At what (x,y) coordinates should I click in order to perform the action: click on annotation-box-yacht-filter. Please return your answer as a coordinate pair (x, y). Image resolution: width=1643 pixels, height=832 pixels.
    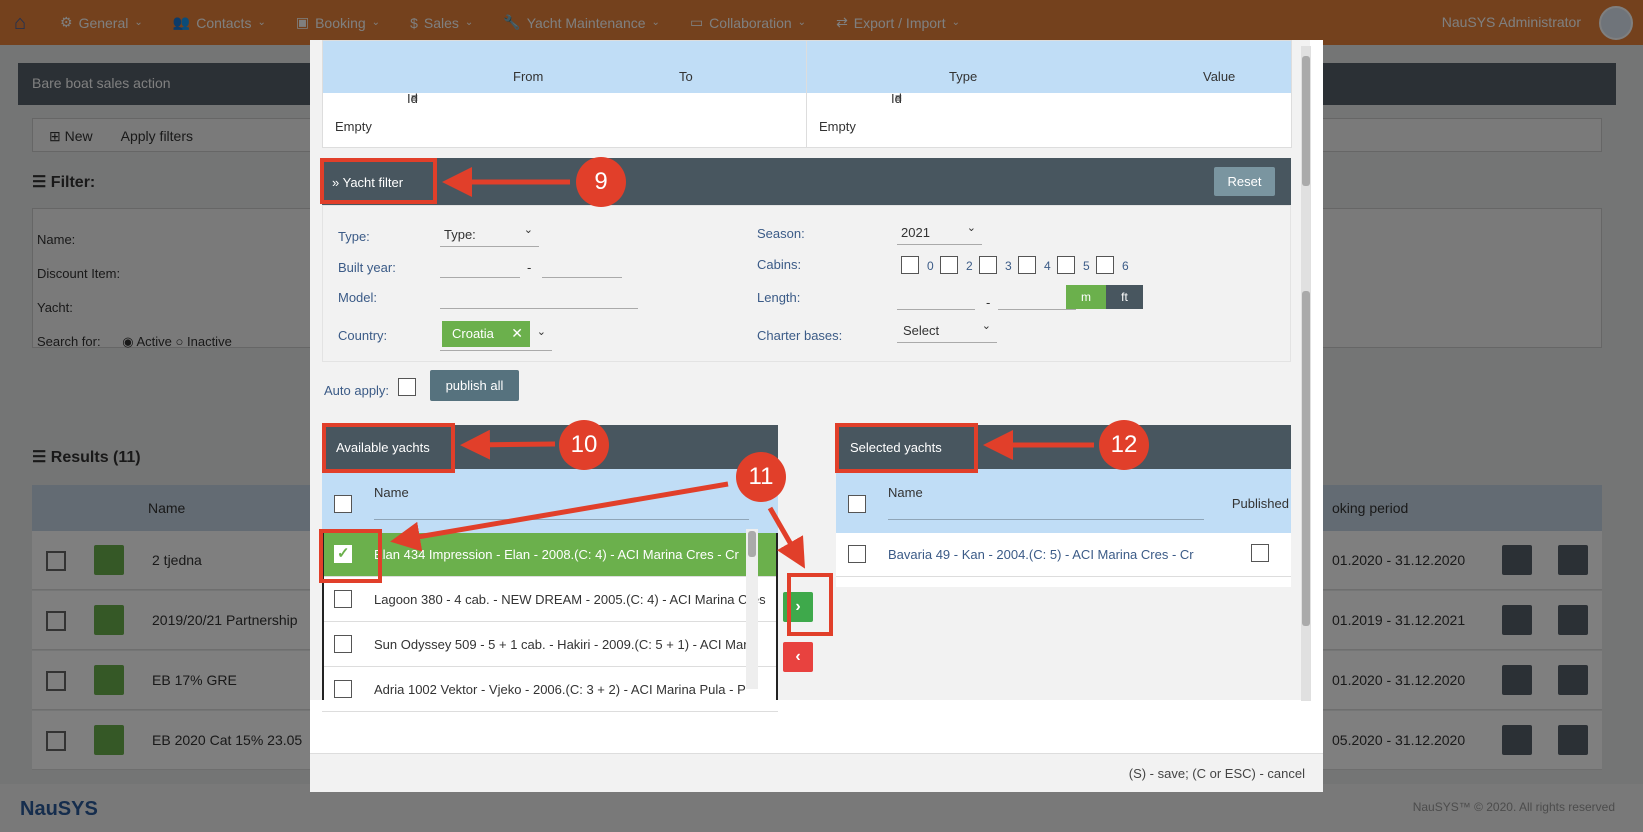
    Looking at the image, I should click on (378, 181).